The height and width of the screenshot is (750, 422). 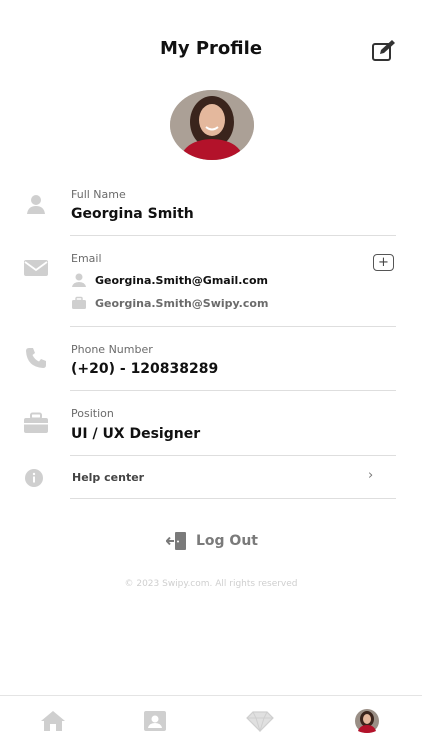 I want to click on tab-premium, so click(x=260, y=721).